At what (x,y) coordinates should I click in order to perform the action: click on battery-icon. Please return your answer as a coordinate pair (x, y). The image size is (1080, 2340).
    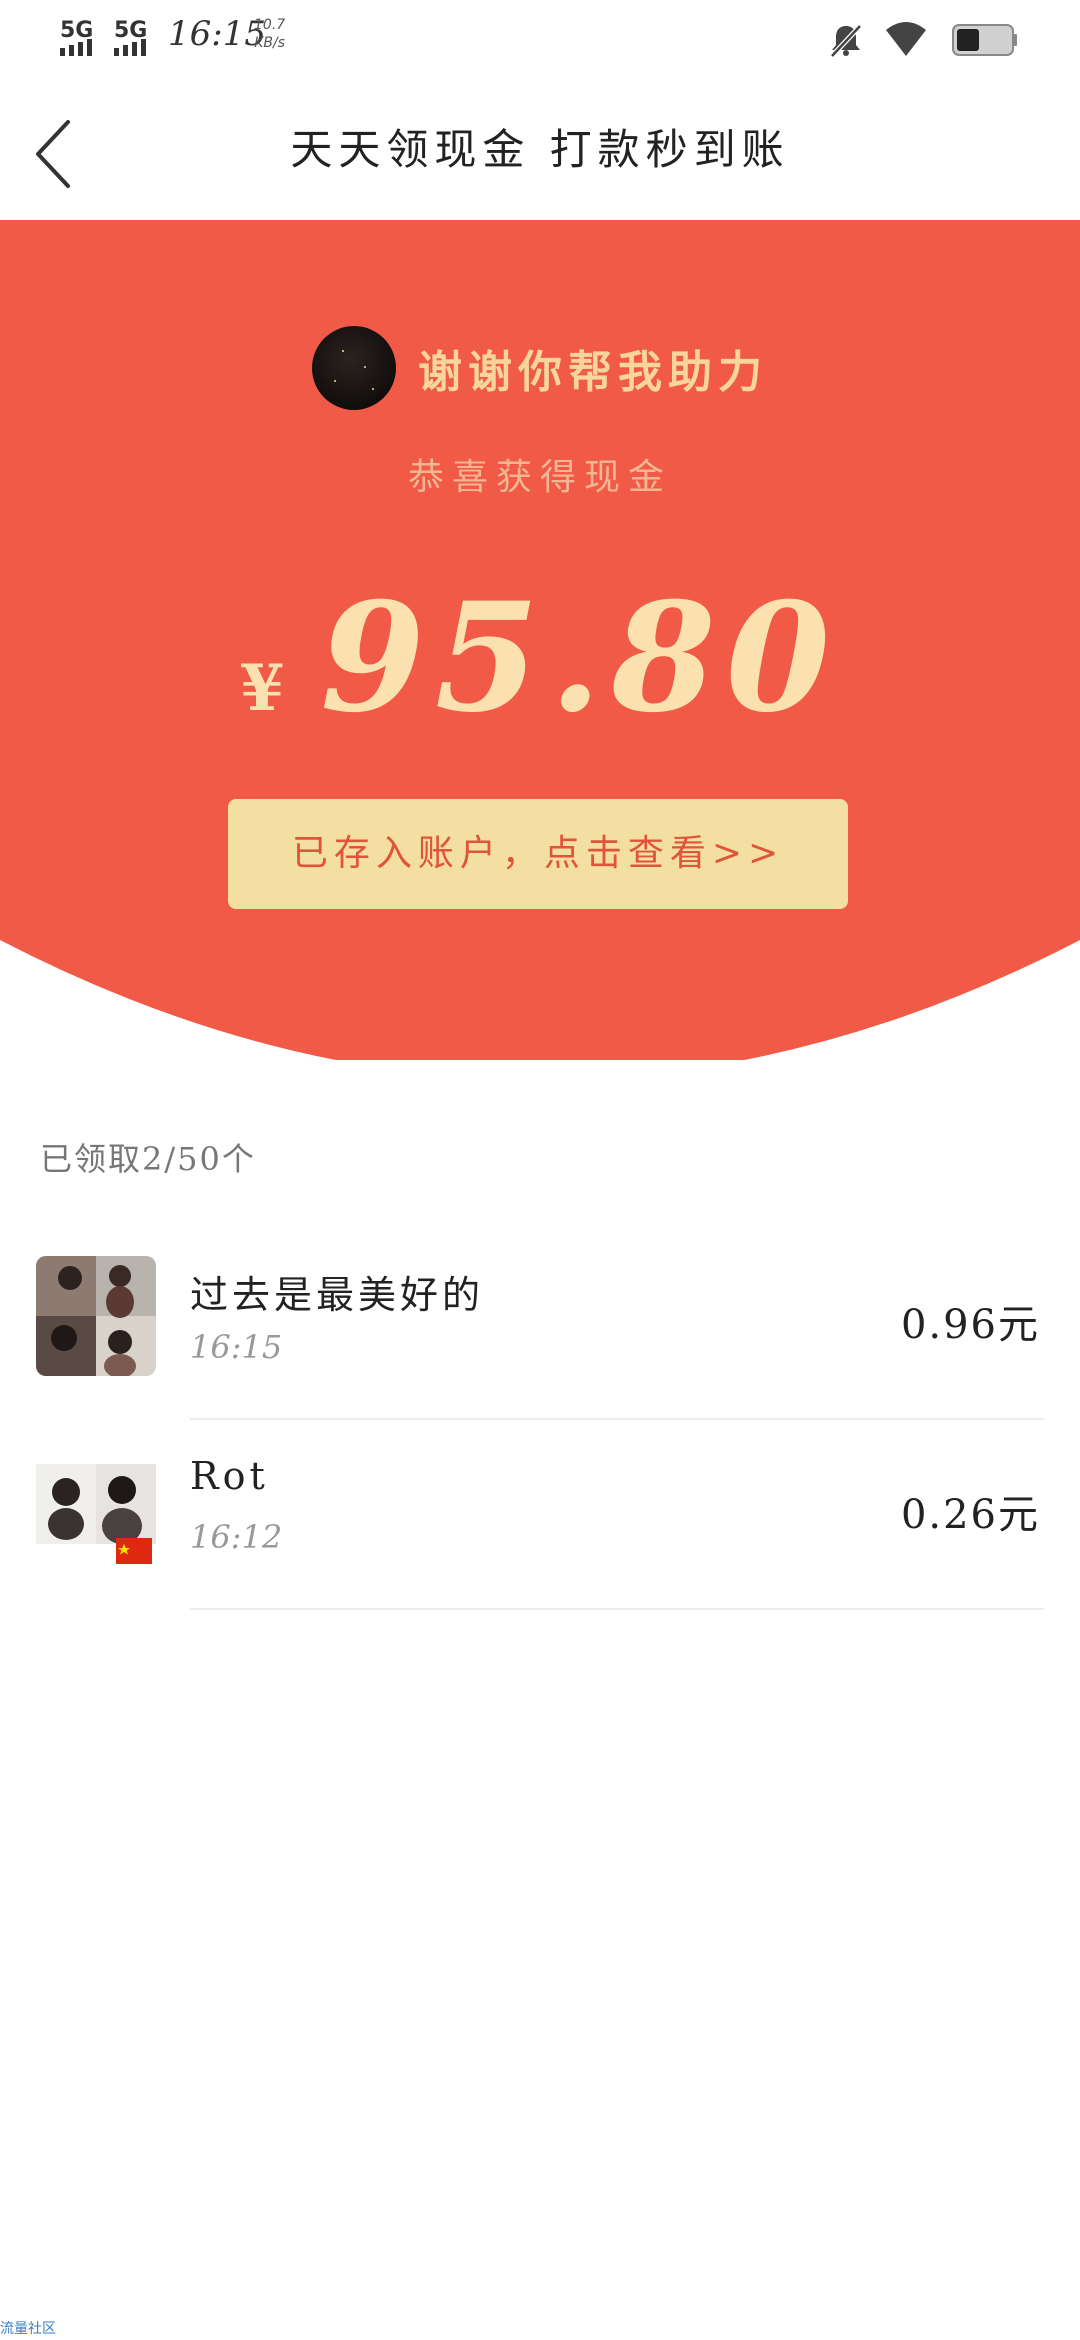
    Looking at the image, I should click on (984, 40).